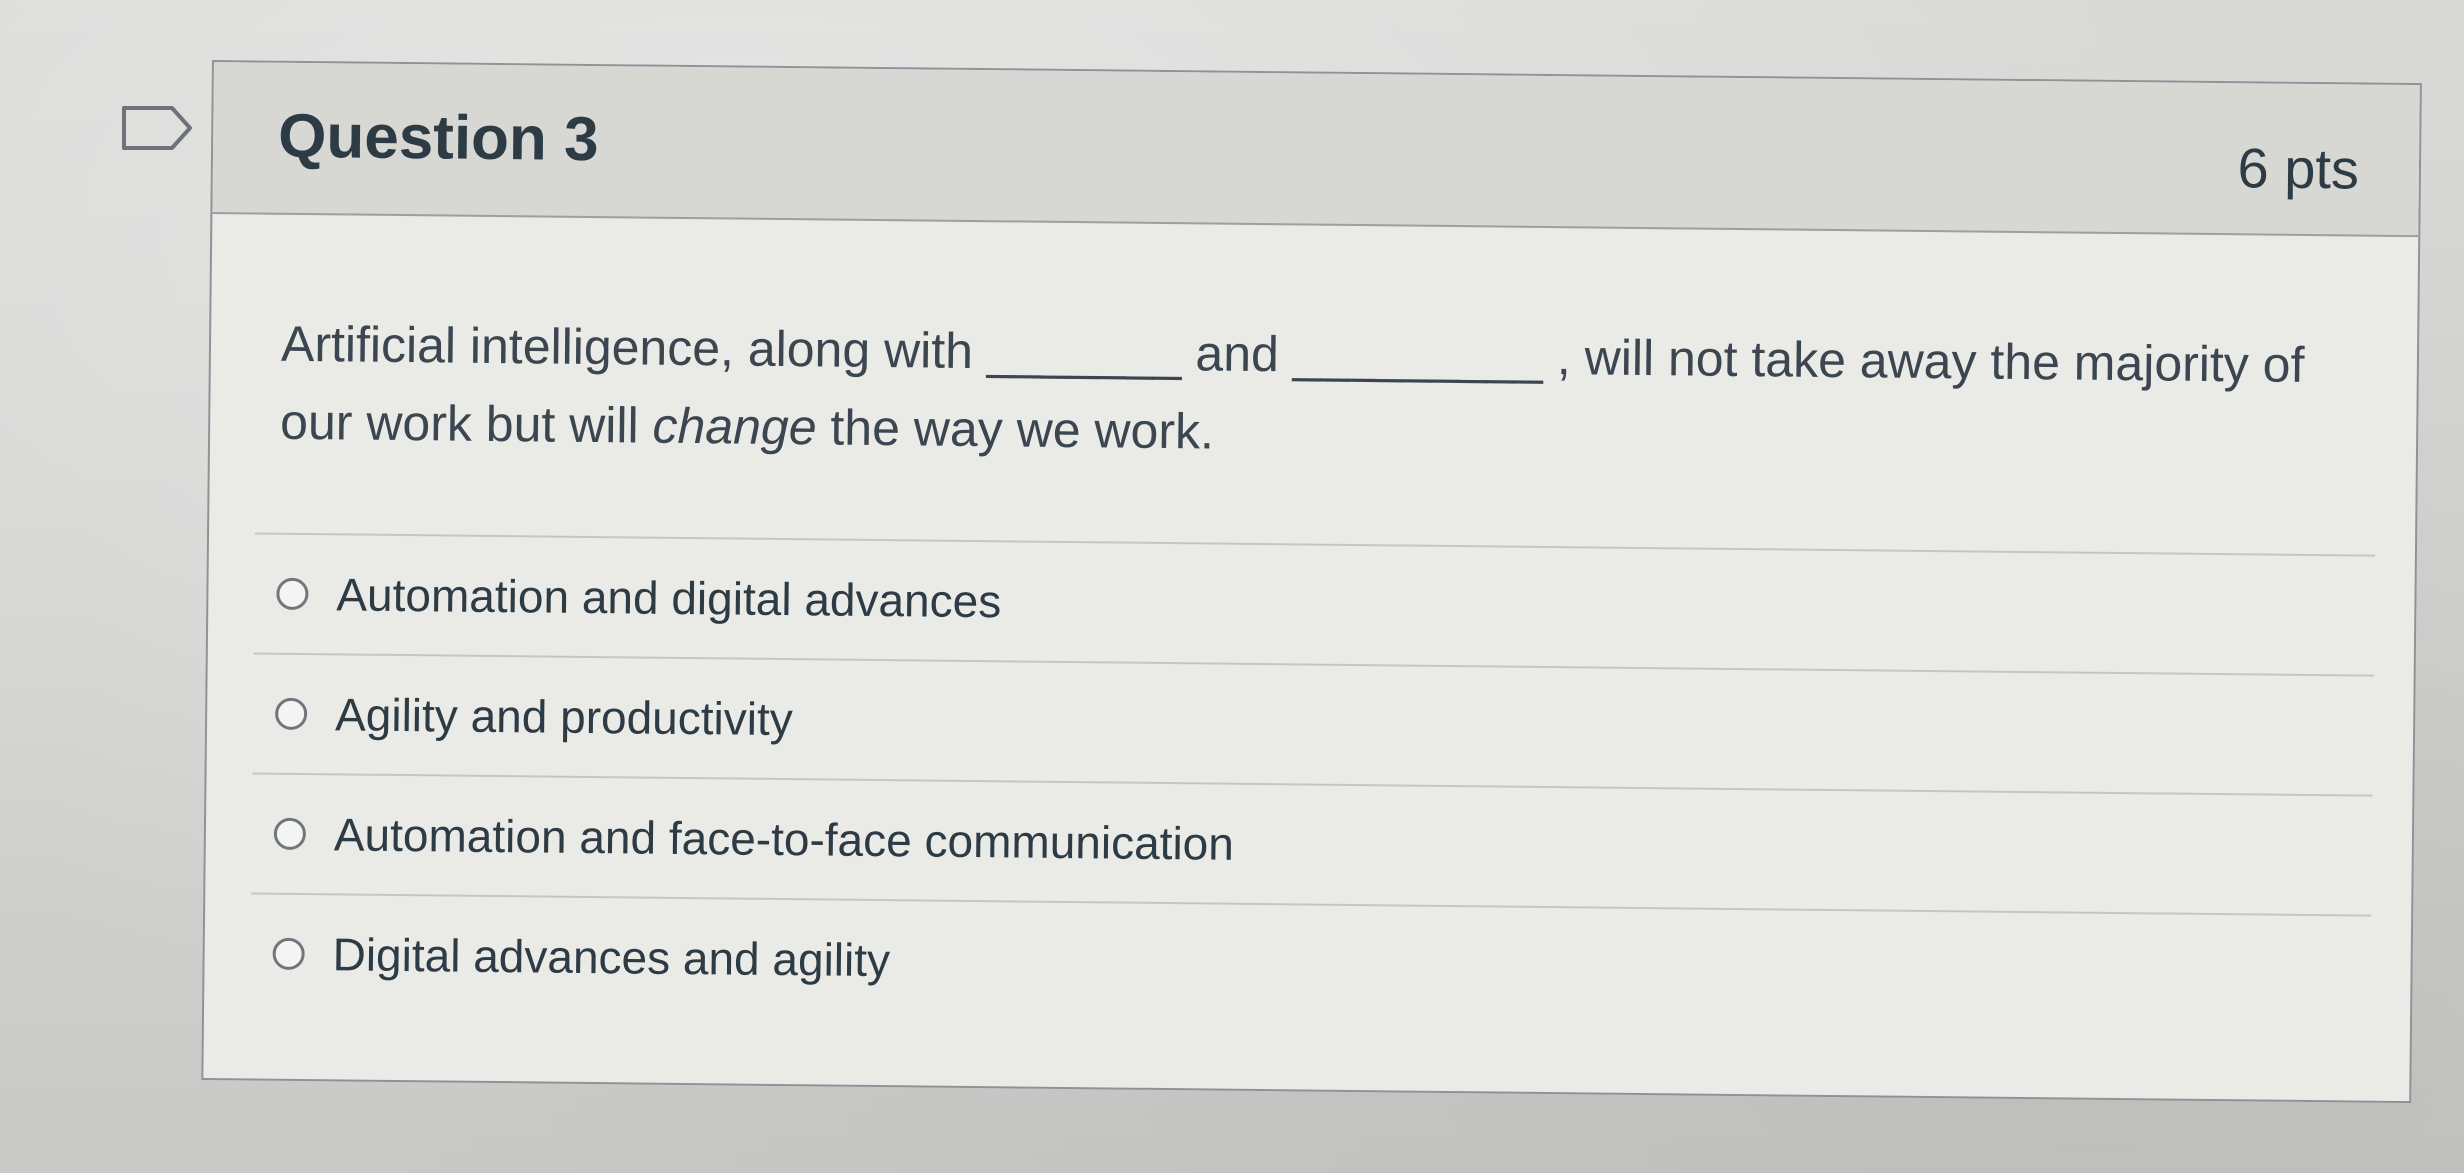  What do you see at coordinates (1418, 355) in the screenshot?
I see `blank-2: _________` at bounding box center [1418, 355].